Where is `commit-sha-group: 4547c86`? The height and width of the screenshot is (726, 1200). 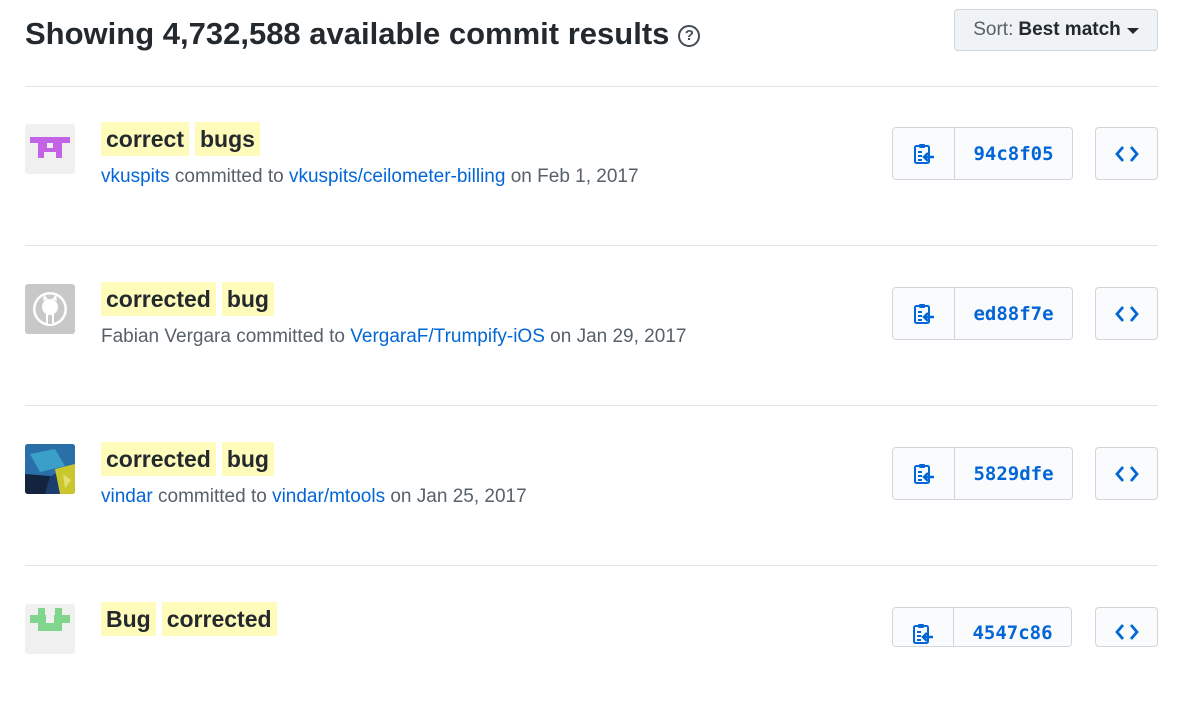 commit-sha-group: 4547c86 is located at coordinates (982, 627).